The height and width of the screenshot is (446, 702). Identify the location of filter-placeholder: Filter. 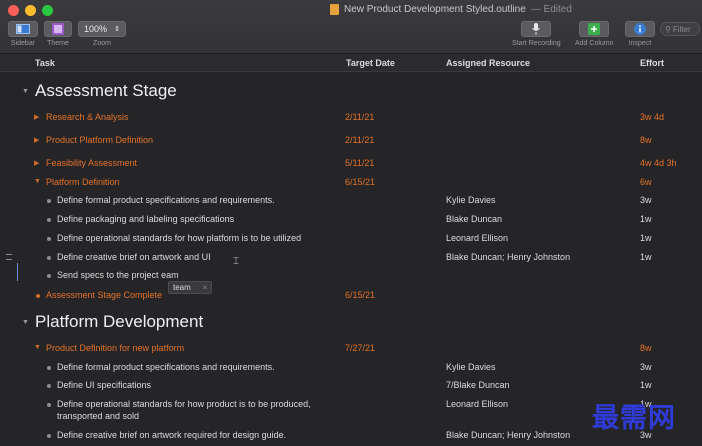
(681, 29).